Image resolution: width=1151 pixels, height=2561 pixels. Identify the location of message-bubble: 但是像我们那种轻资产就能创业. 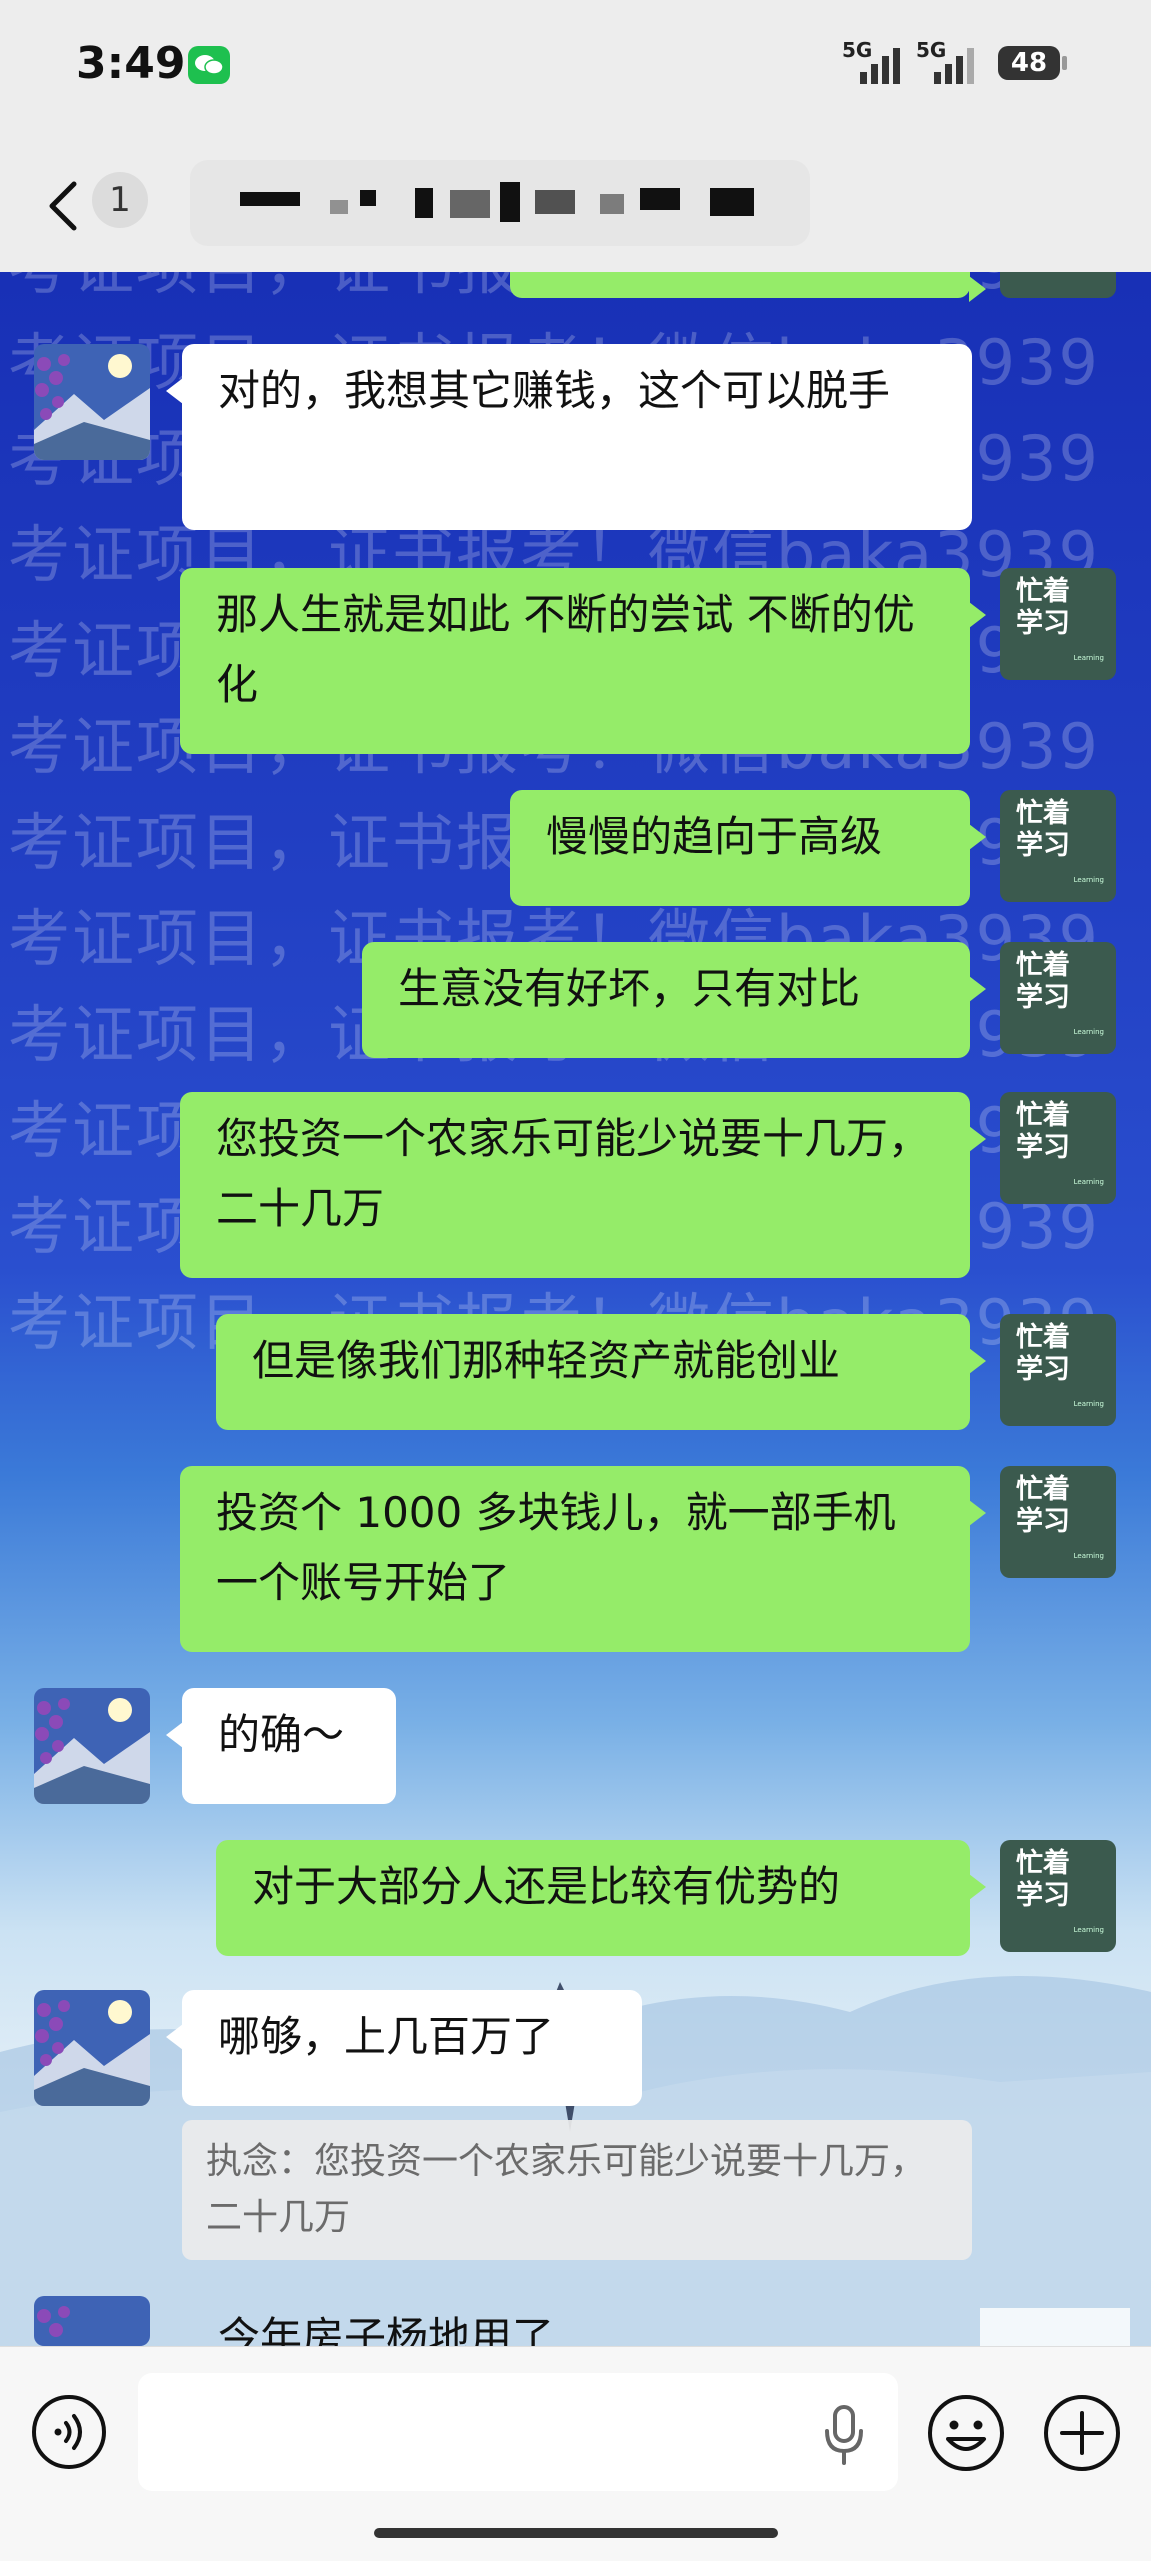
(601, 1372).